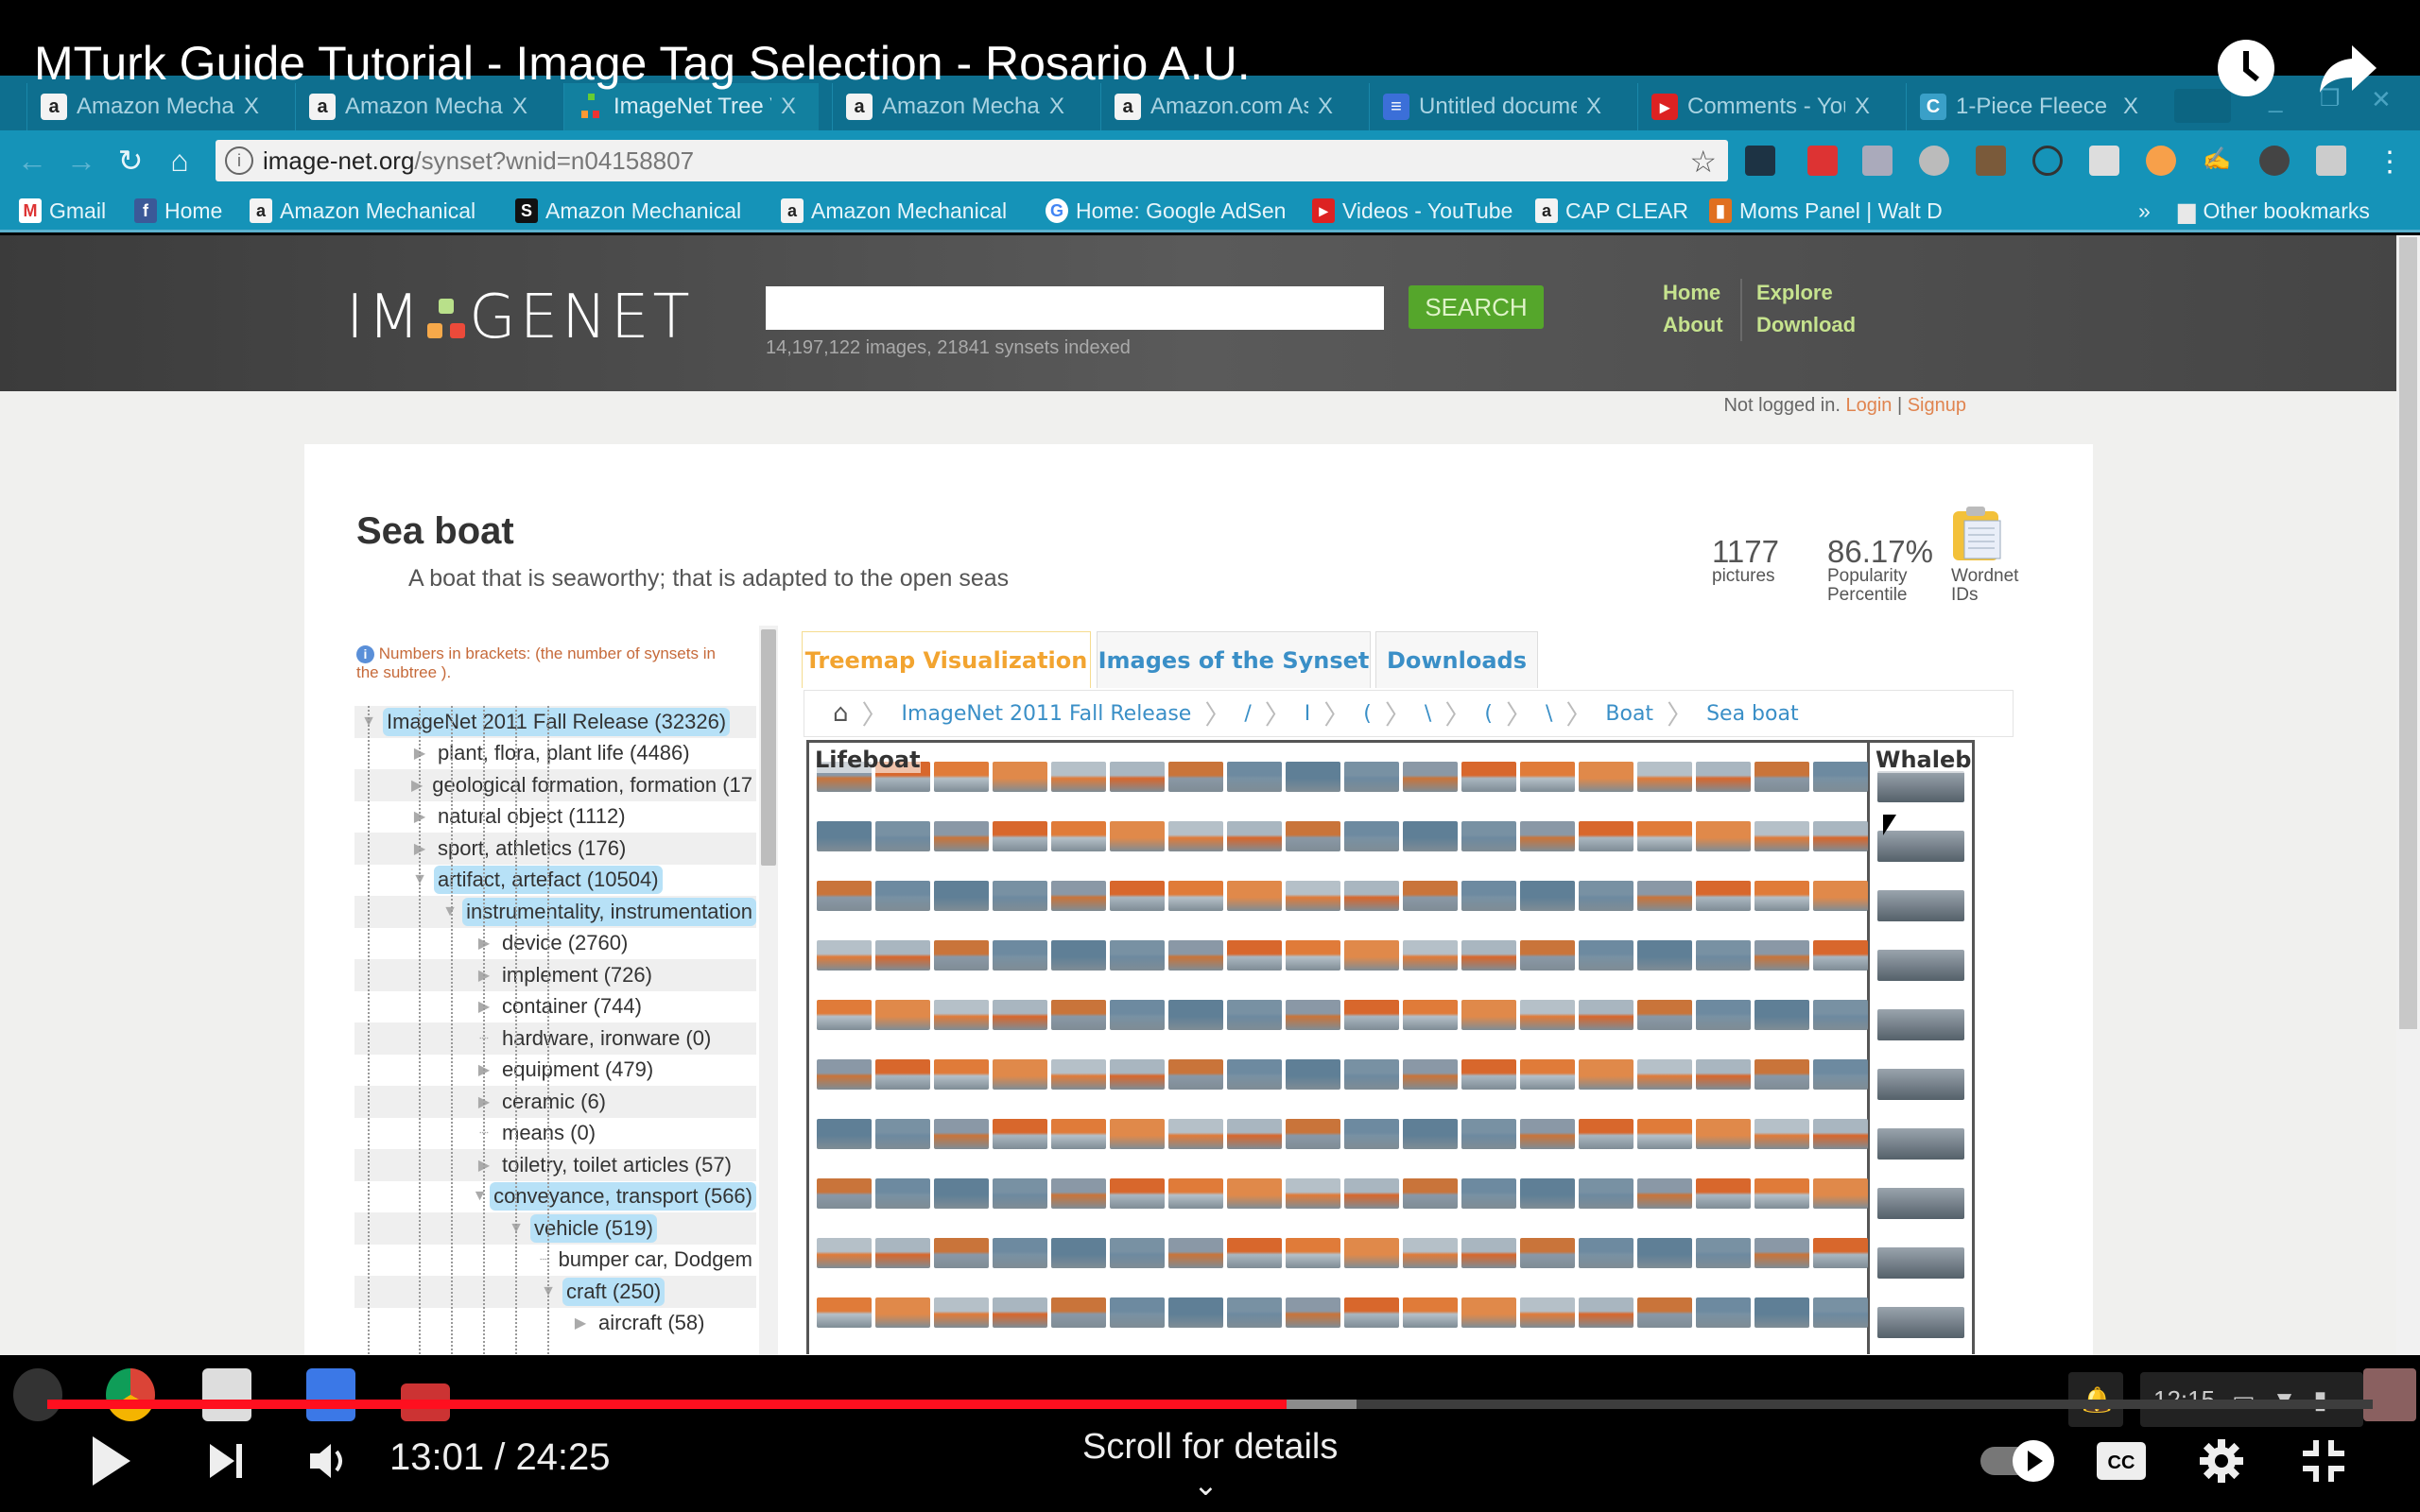  What do you see at coordinates (1210, 1447) in the screenshot?
I see `scroll-for-details: Scroll for details` at bounding box center [1210, 1447].